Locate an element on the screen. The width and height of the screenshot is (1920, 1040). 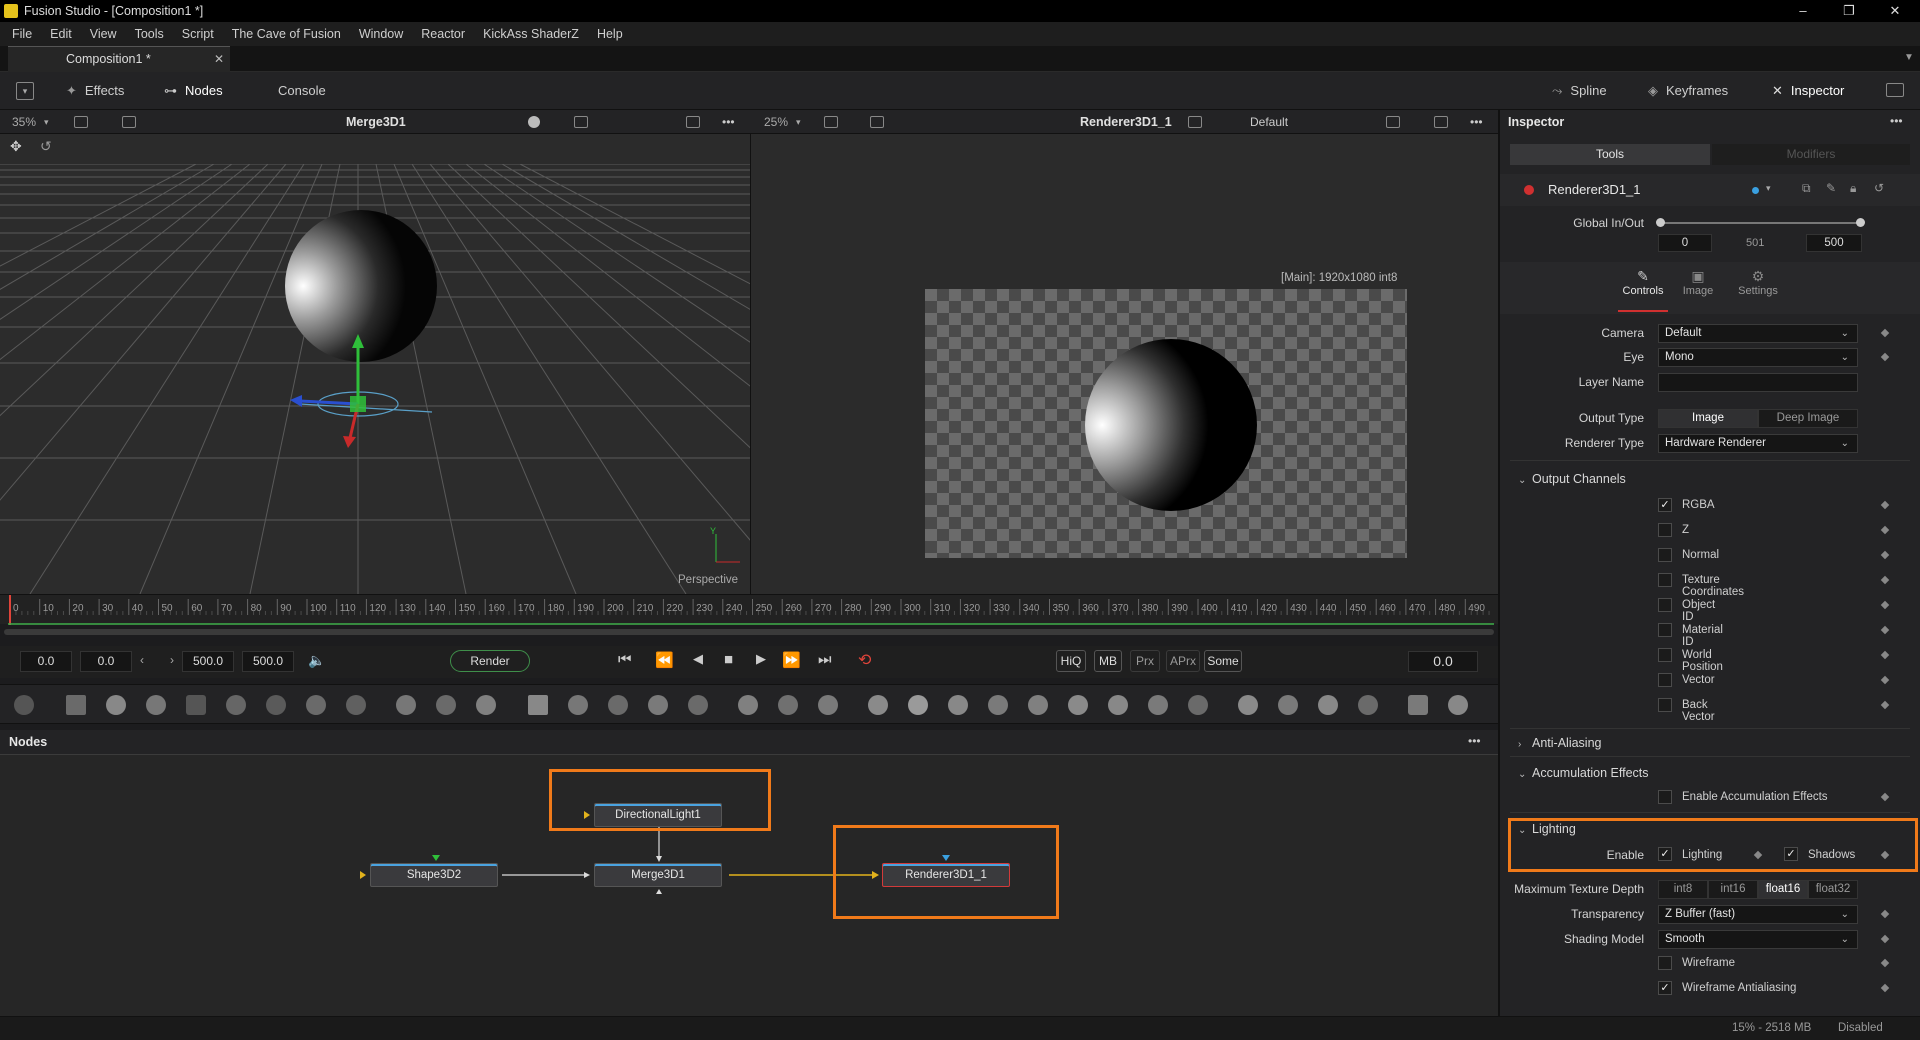
tex-depth-int8: int8 is located at coordinates (1683, 889).